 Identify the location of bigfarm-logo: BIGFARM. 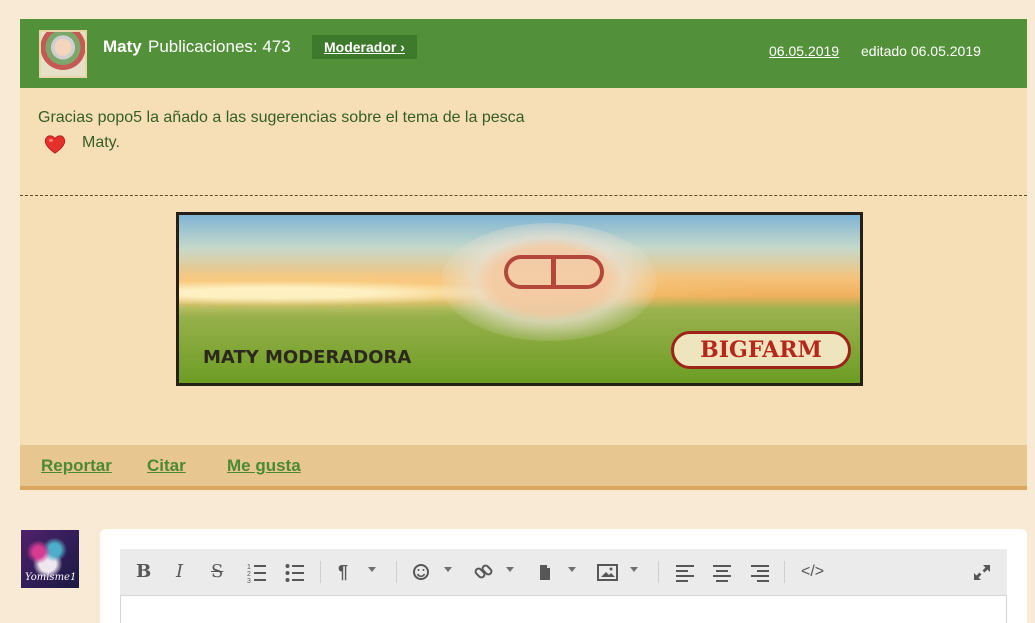
(761, 350).